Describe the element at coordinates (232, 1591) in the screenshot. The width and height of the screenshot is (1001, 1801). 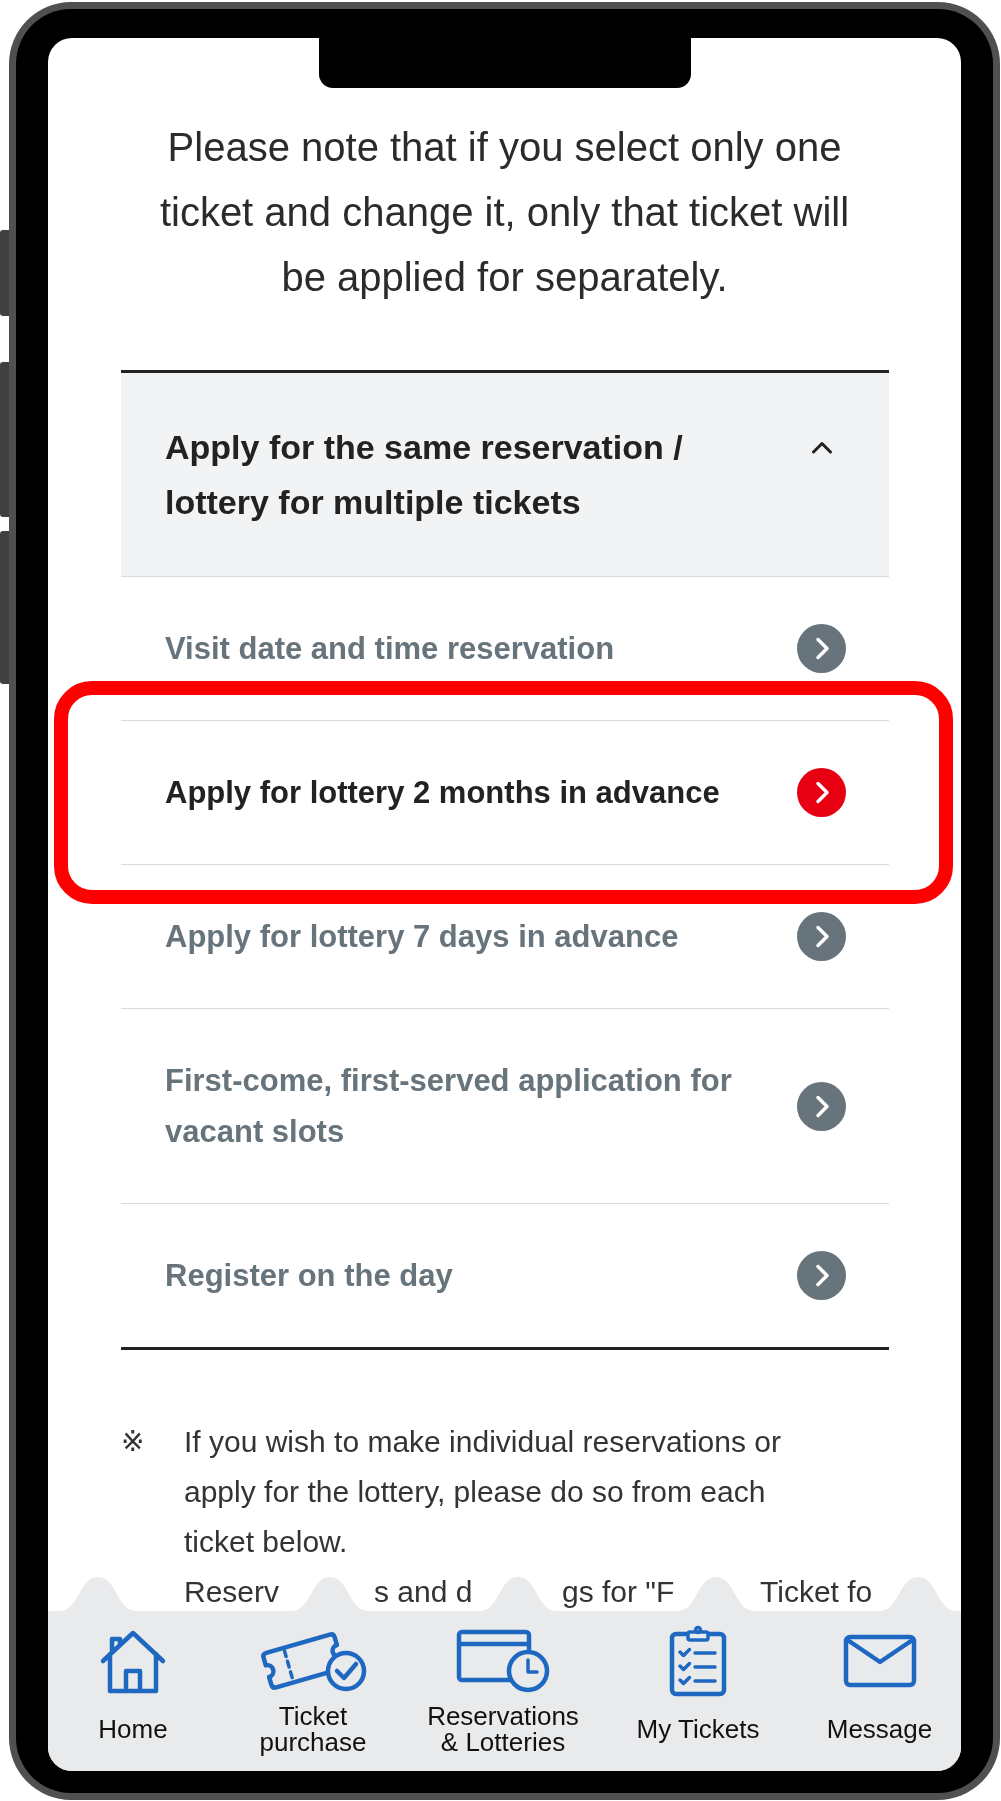
I see `covered-text: Reserv` at that location.